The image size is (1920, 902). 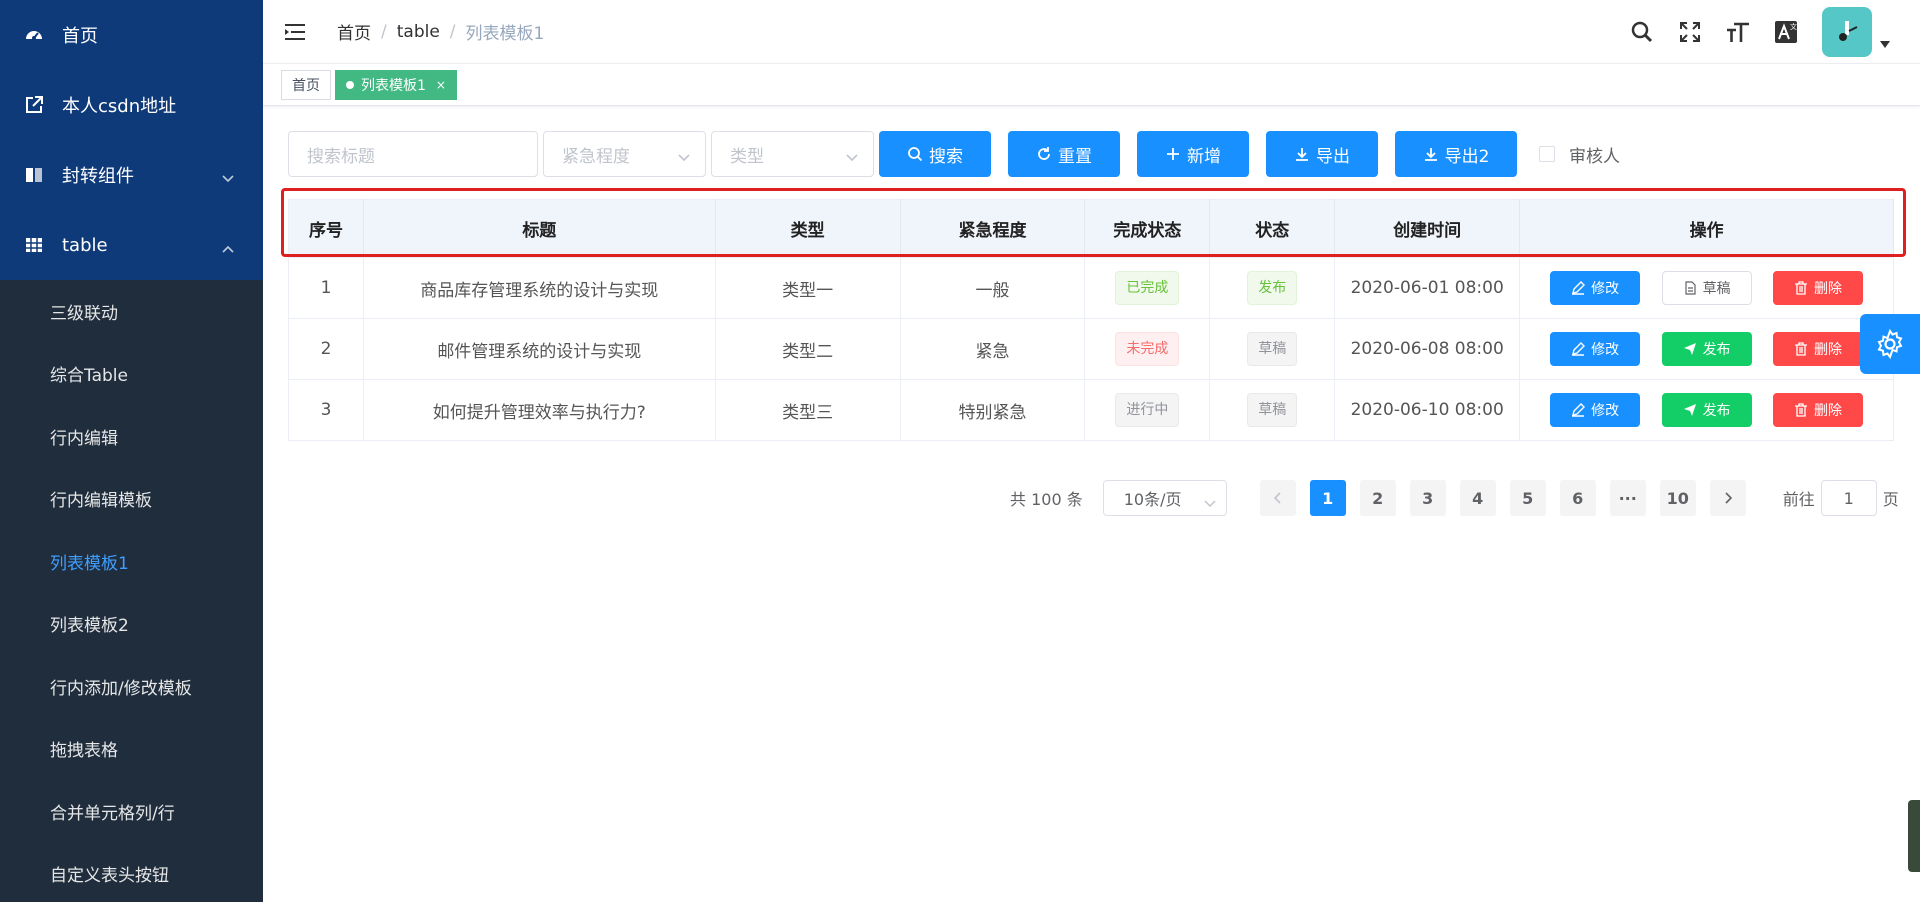 What do you see at coordinates (131, 311) in the screenshot?
I see `sidebar-subitem-cascade: 三级联动` at bounding box center [131, 311].